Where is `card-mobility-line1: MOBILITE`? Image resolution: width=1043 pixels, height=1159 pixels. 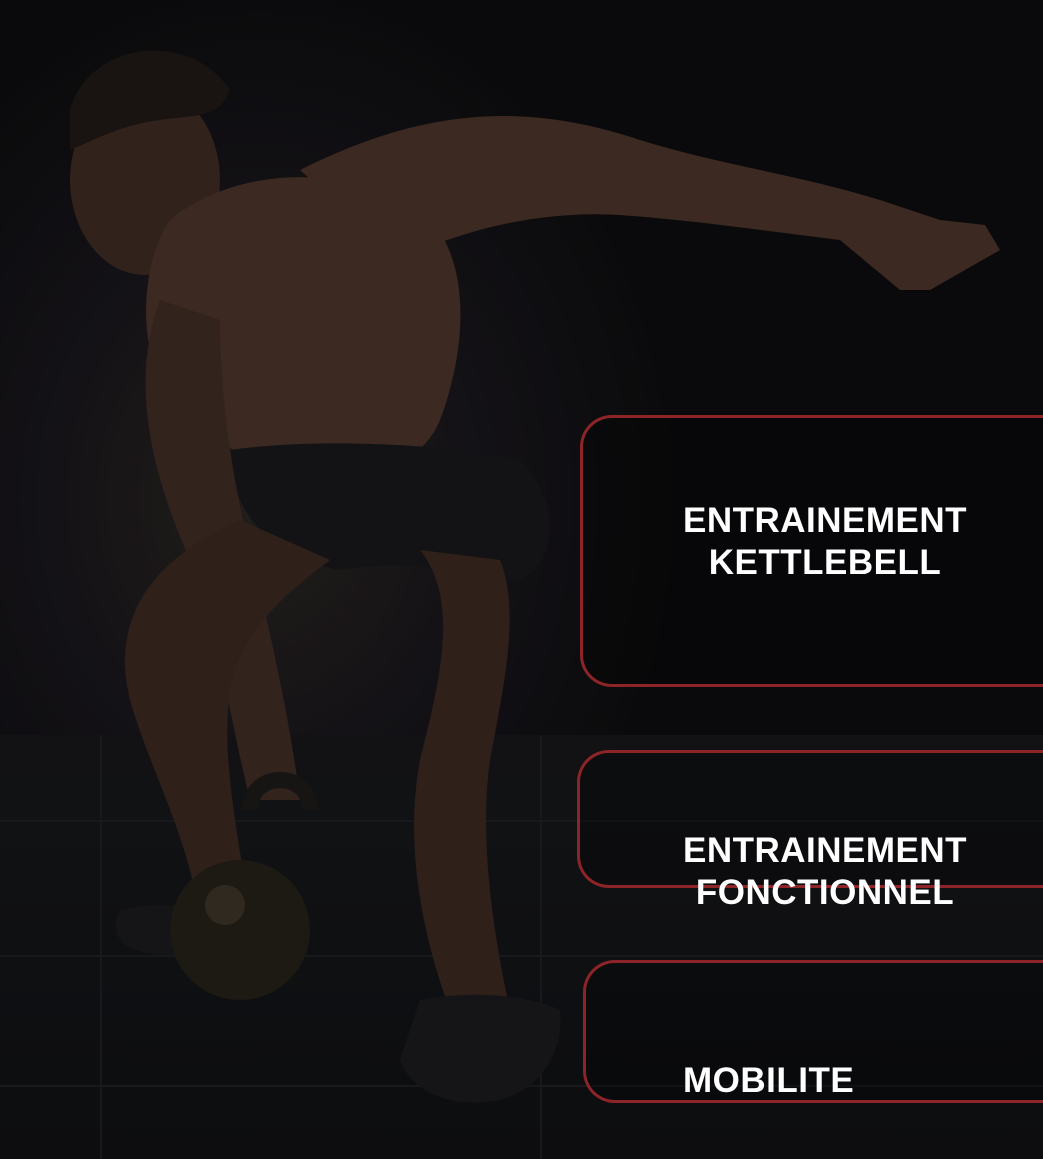 card-mobility-line1: MOBILITE is located at coordinates (769, 1080).